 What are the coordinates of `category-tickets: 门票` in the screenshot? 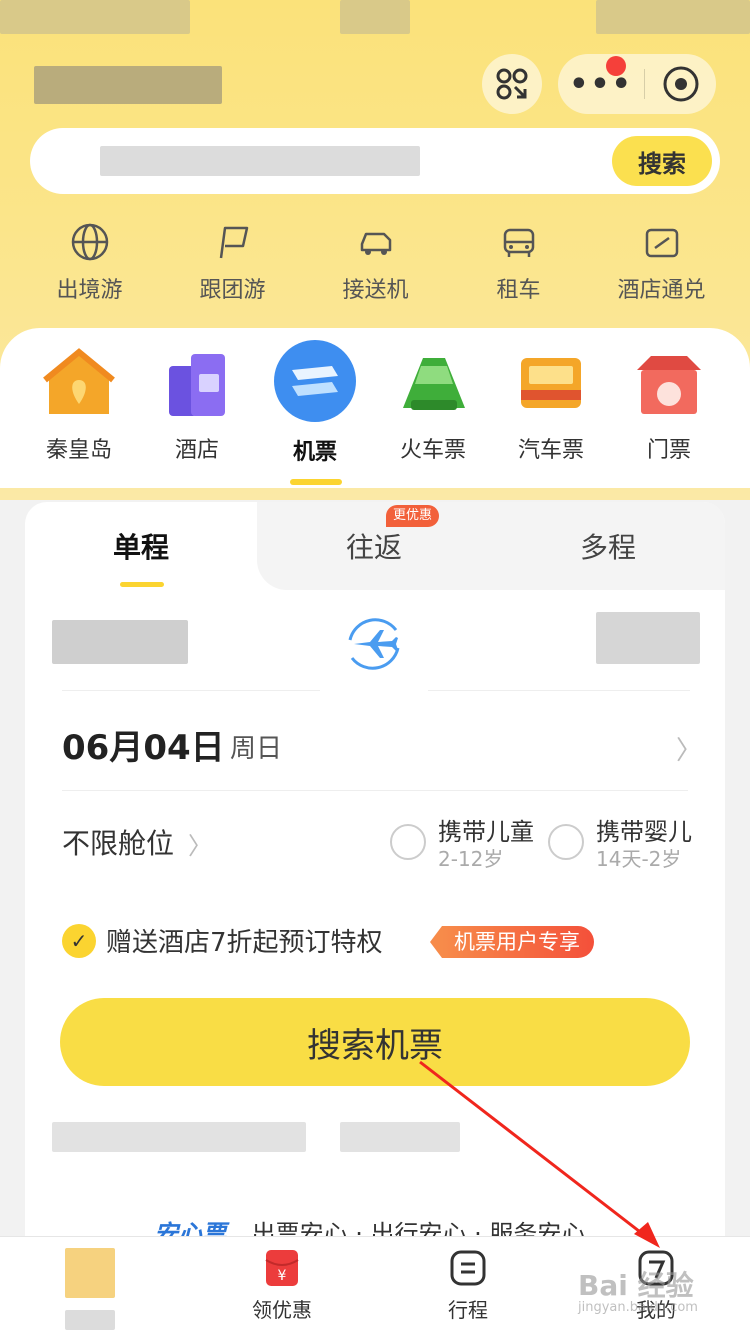 It's located at (669, 405).